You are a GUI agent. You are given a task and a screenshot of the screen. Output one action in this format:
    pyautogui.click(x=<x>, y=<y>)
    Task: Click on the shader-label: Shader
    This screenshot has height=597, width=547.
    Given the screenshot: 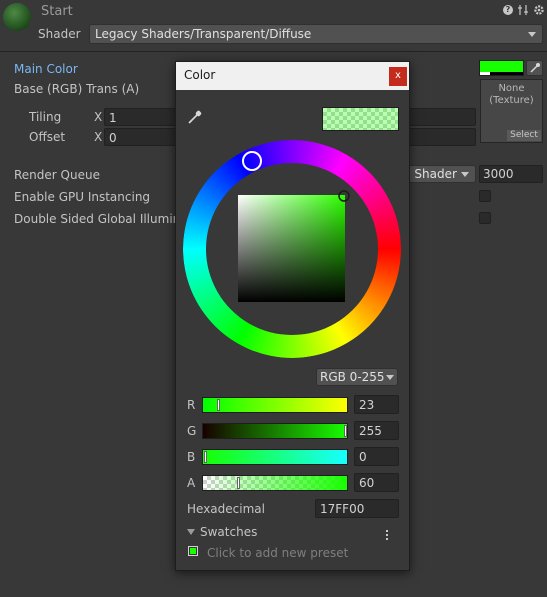 What is the action you would take?
    pyautogui.click(x=59, y=34)
    